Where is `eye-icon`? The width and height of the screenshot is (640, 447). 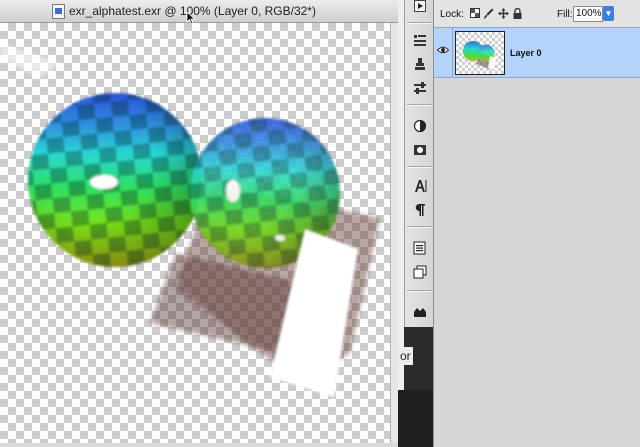 eye-icon is located at coordinates (443, 50).